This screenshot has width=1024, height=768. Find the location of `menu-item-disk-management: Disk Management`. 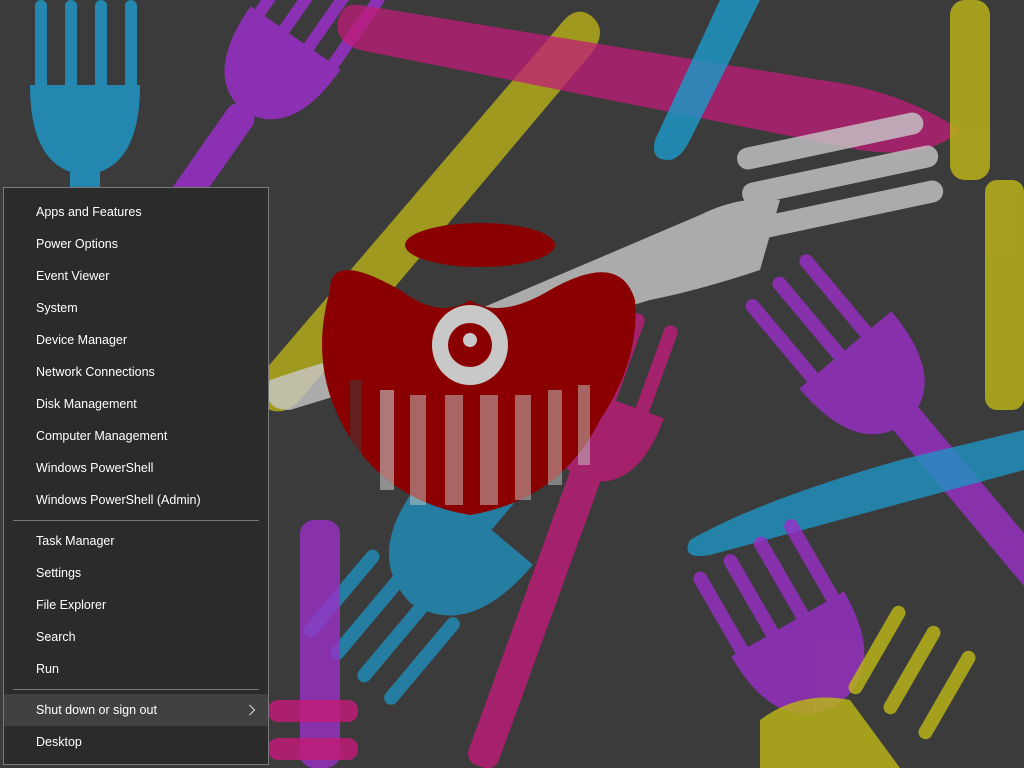

menu-item-disk-management: Disk Management is located at coordinates (136, 404).